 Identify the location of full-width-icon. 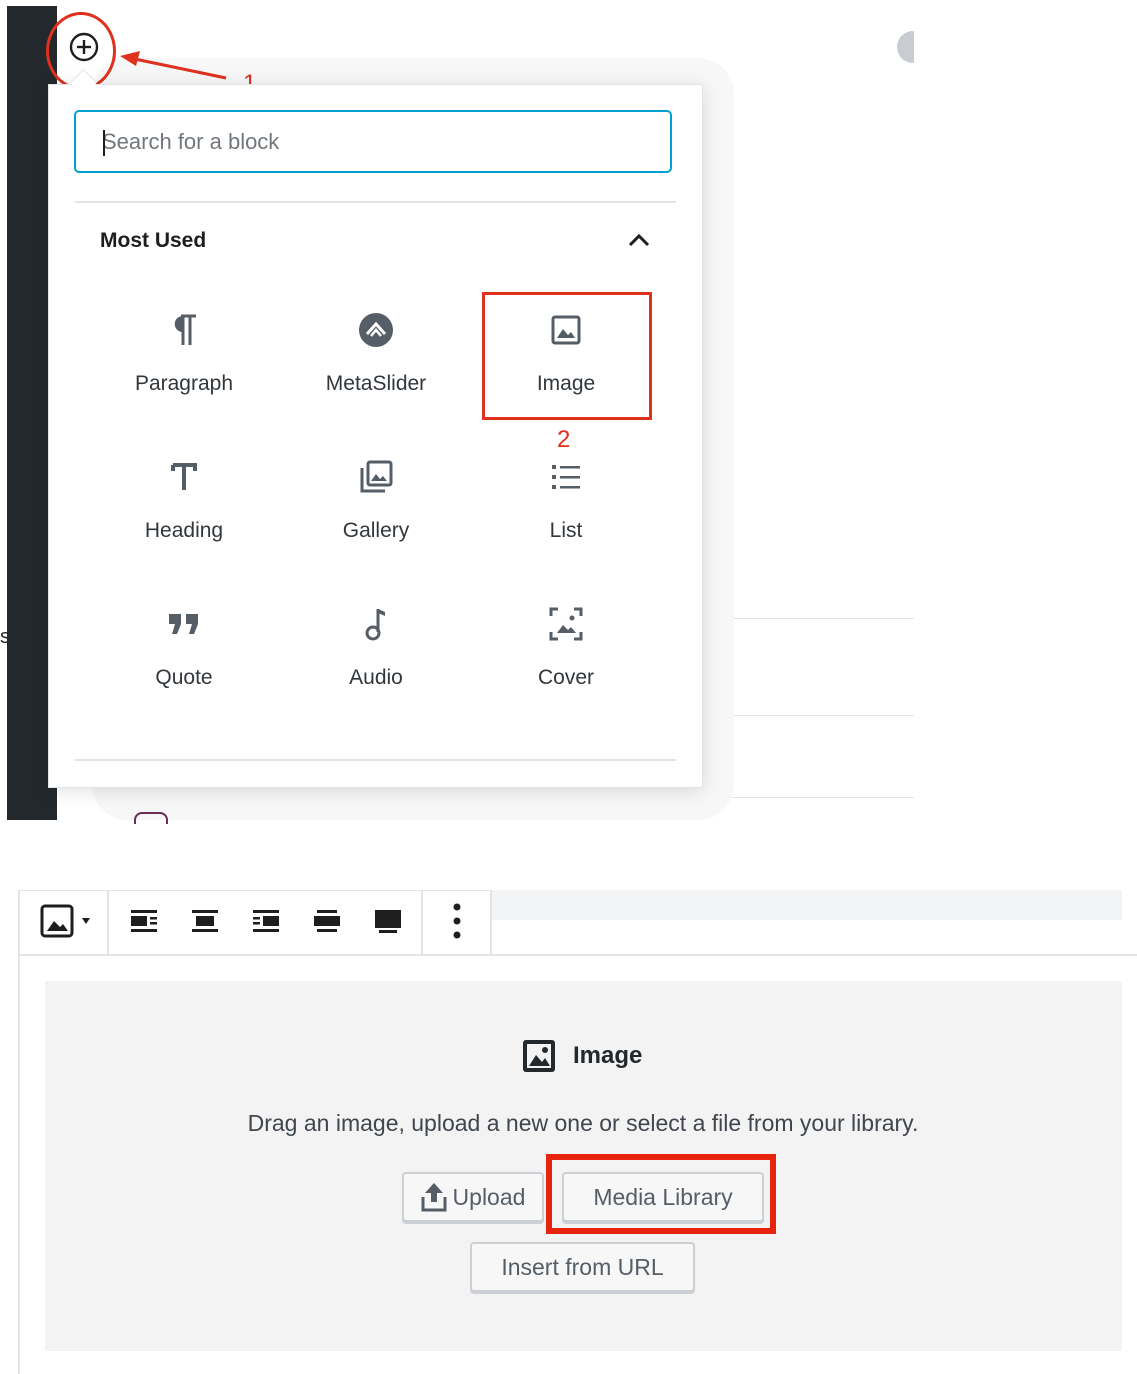
(388, 921).